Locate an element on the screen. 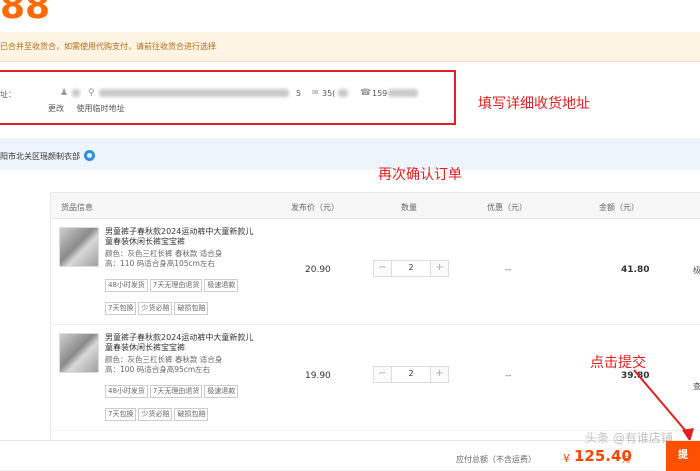 The width and height of the screenshot is (700, 471). header-price: 发布价（元） is located at coordinates (315, 207).